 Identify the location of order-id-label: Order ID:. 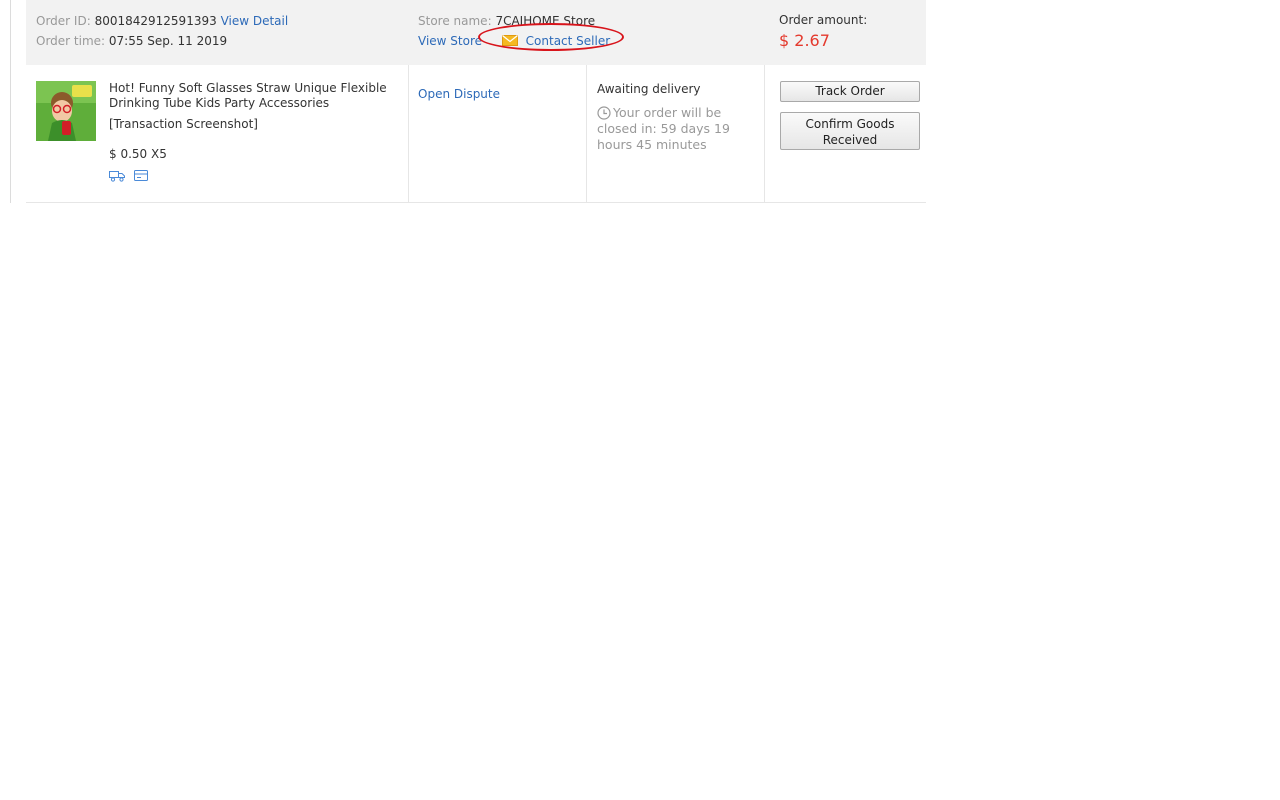
(63, 21).